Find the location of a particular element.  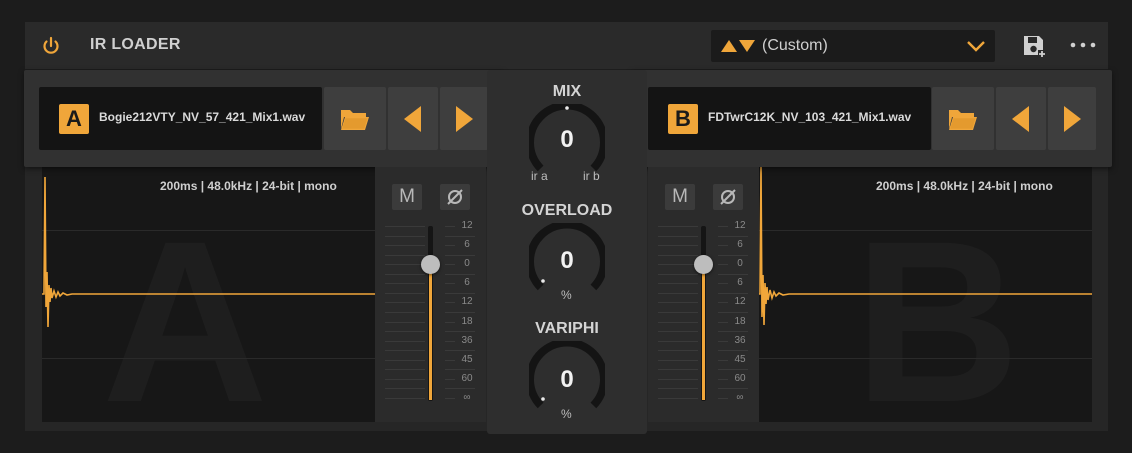

overload-label: OVERLOAD is located at coordinates (567, 210).